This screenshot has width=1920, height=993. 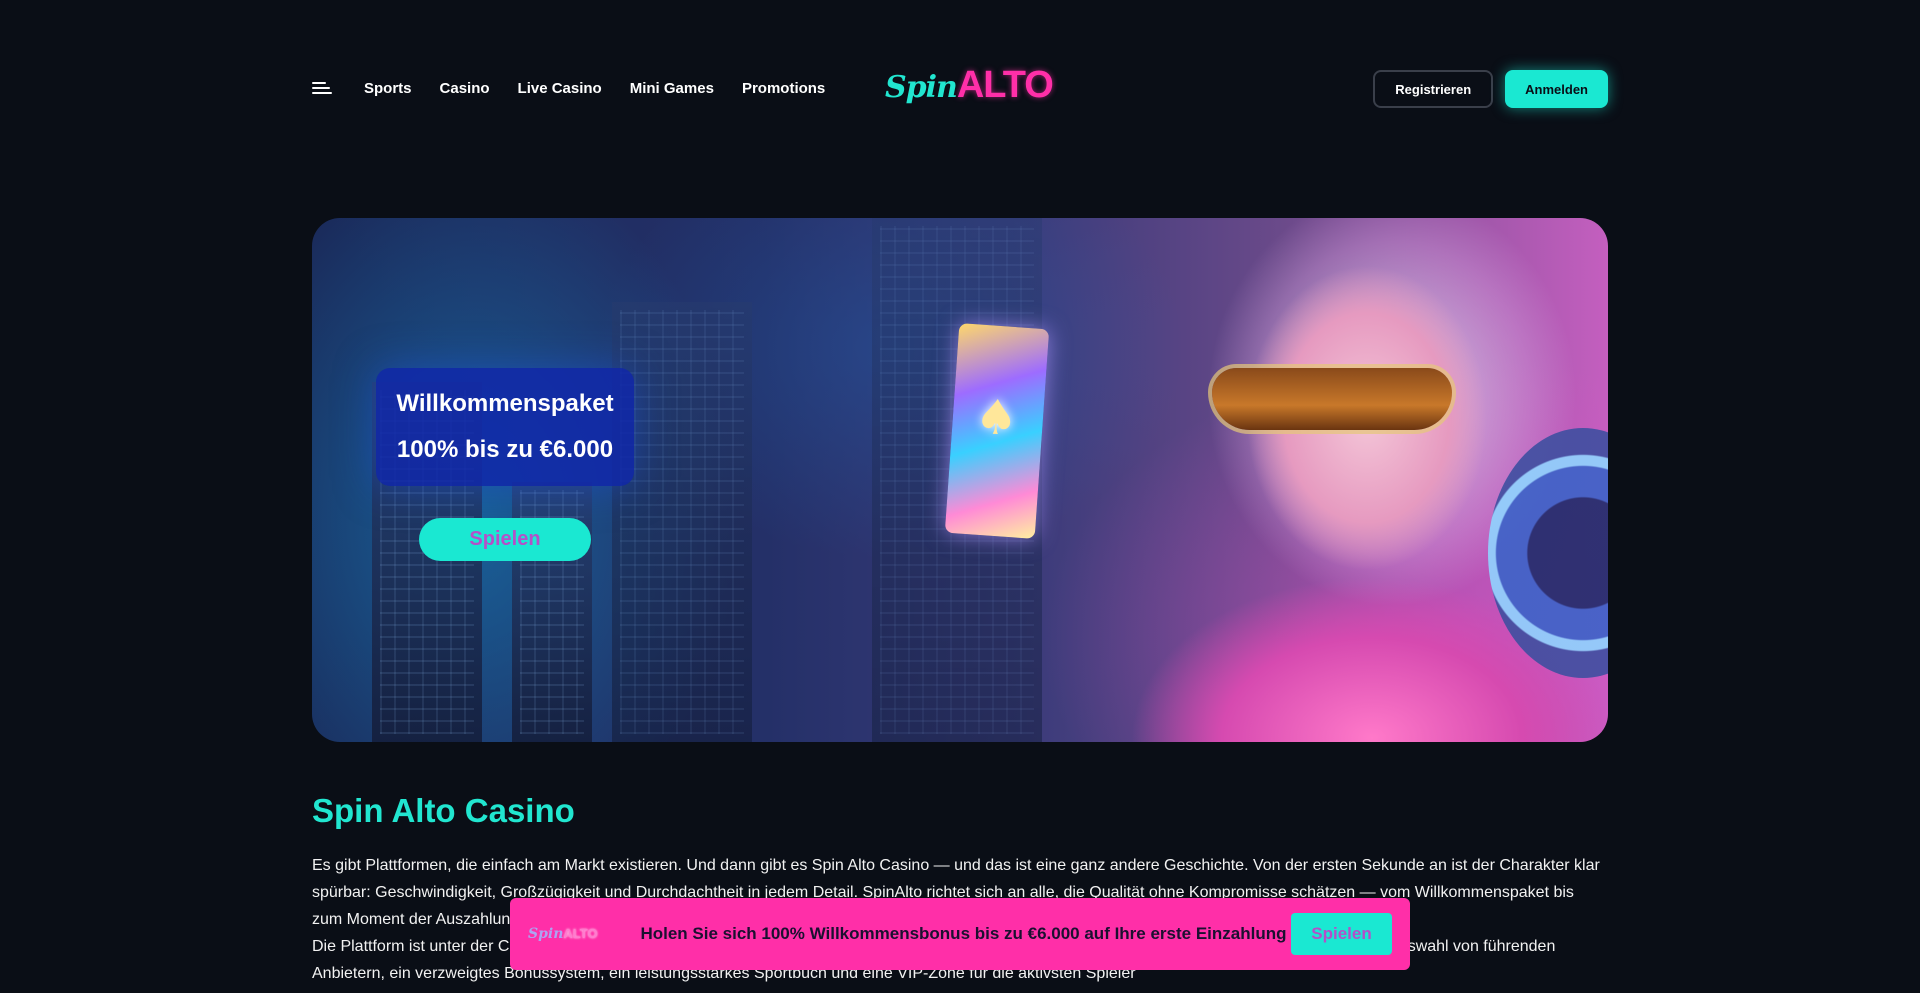 I want to click on hero-play-button: Spielen, so click(x=505, y=539).